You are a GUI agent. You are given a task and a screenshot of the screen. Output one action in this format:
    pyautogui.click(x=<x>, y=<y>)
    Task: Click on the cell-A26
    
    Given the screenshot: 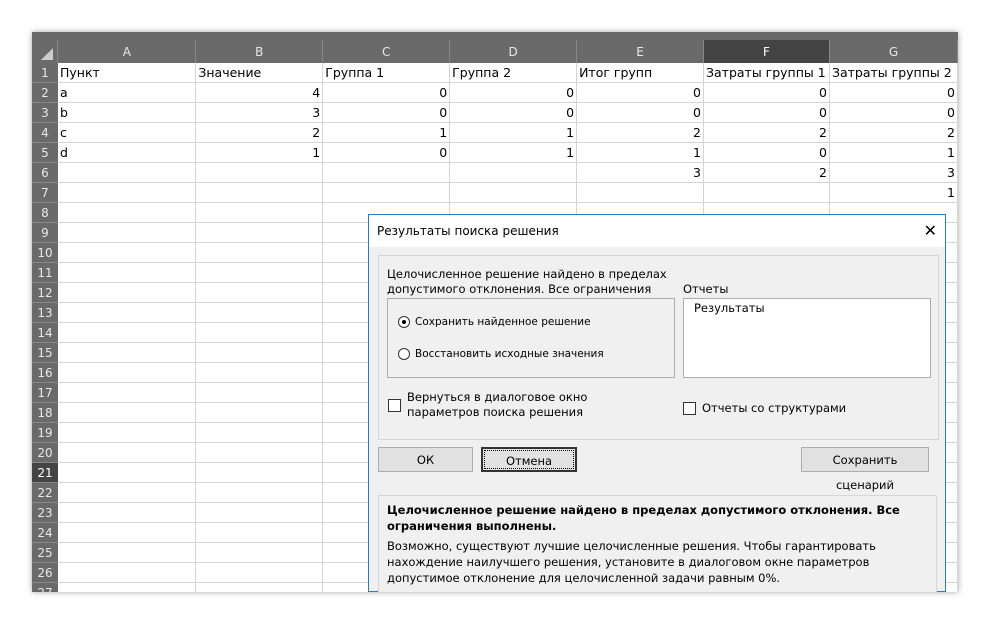 What is the action you would take?
    pyautogui.click(x=127, y=572)
    